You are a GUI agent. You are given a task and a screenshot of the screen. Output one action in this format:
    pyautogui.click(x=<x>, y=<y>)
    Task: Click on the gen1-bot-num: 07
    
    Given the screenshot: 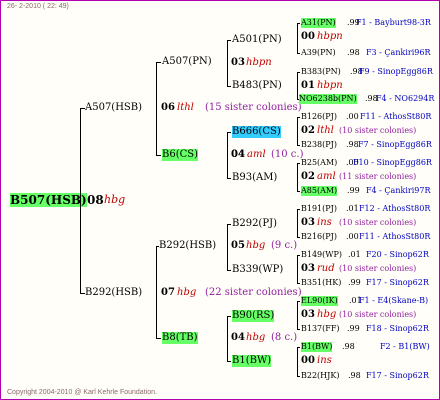 What is the action you would take?
    pyautogui.click(x=168, y=292)
    